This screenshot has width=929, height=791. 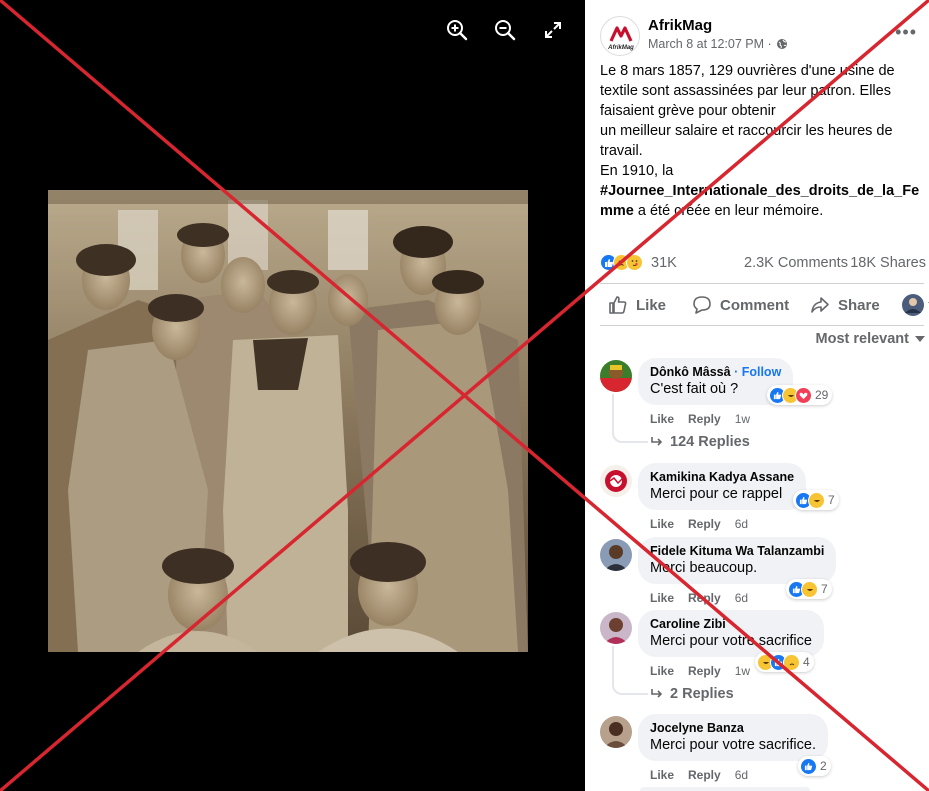 What do you see at coordinates (657, 693) in the screenshot?
I see `reply-arrow-icon` at bounding box center [657, 693].